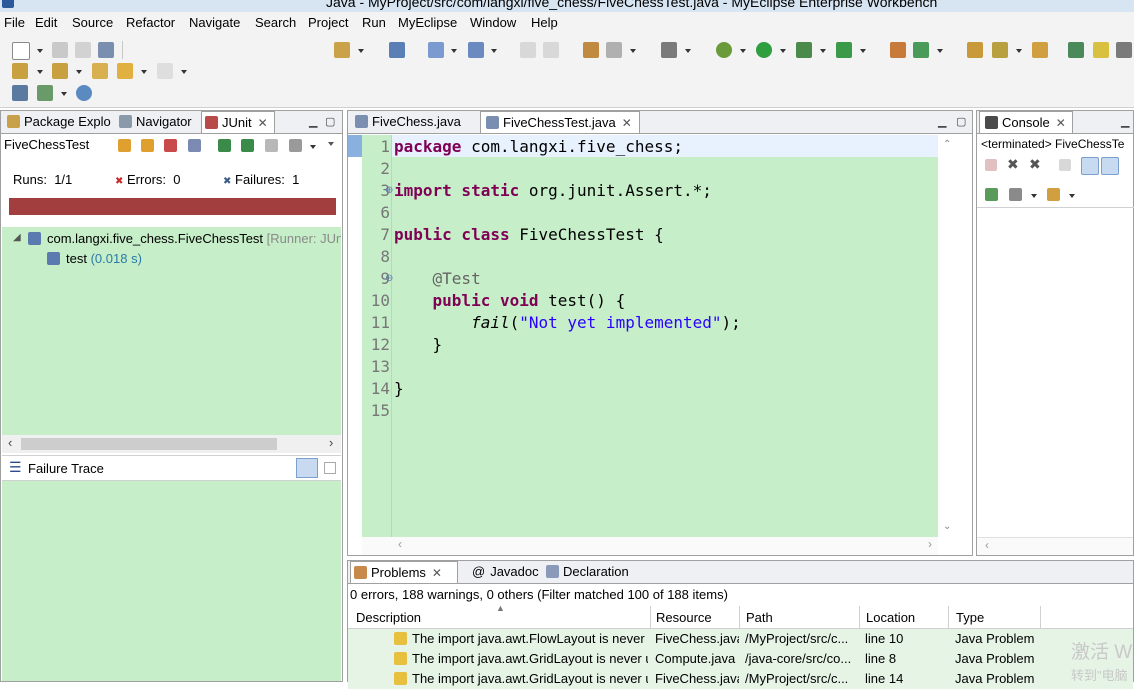 The width and height of the screenshot is (1134, 689). What do you see at coordinates (1076, 50) in the screenshot?
I see `pin-icon` at bounding box center [1076, 50].